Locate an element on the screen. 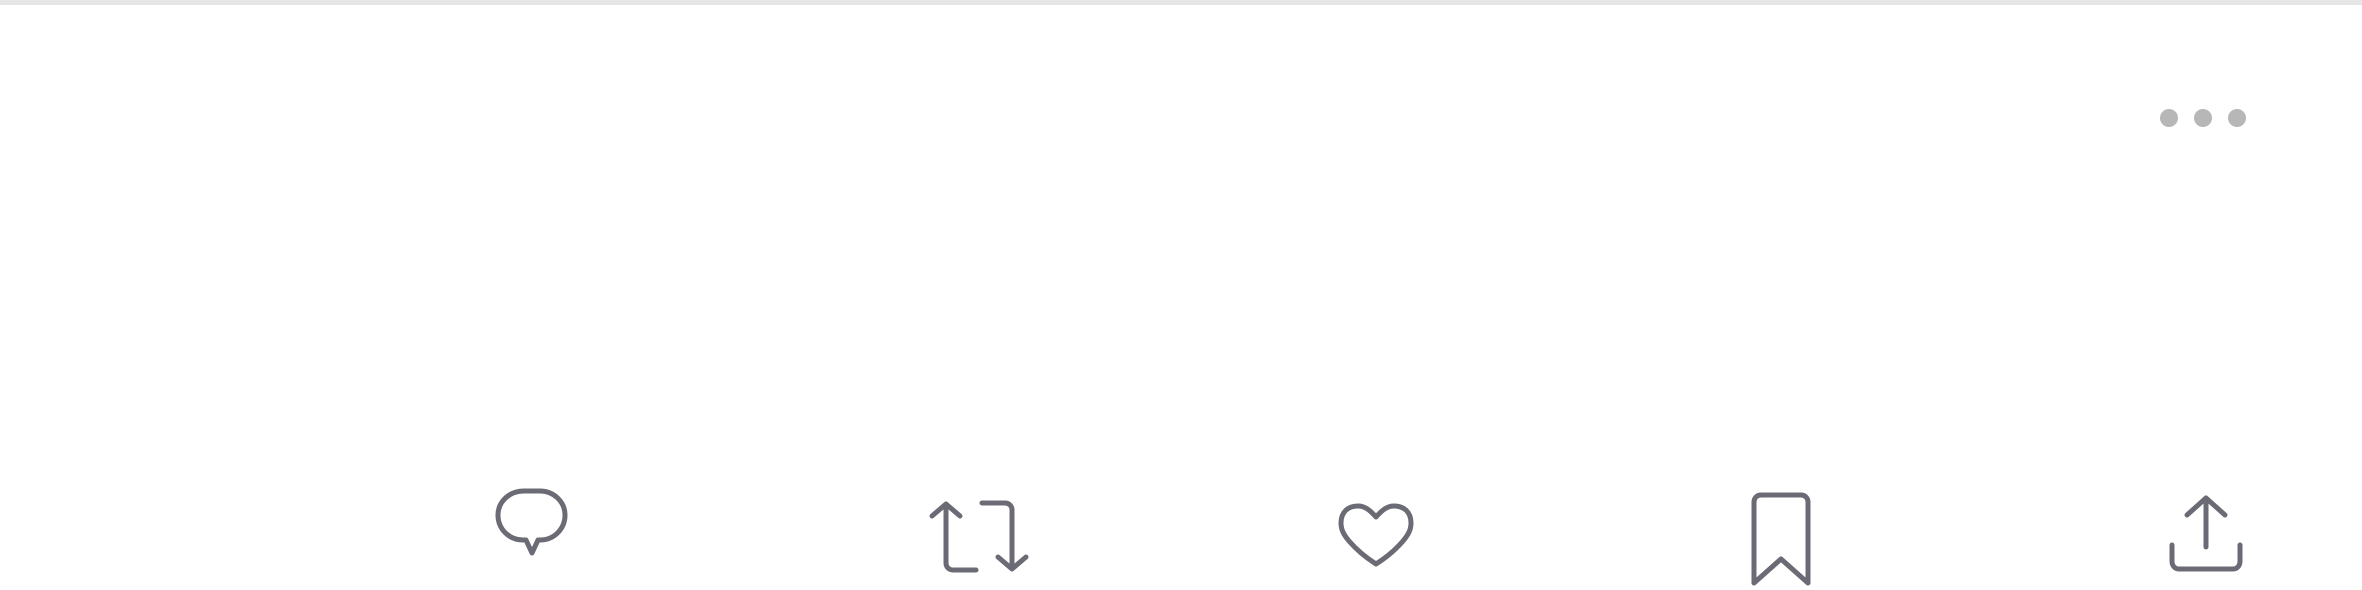 The image size is (2362, 590). bookmark-icon is located at coordinates (1781, 539).